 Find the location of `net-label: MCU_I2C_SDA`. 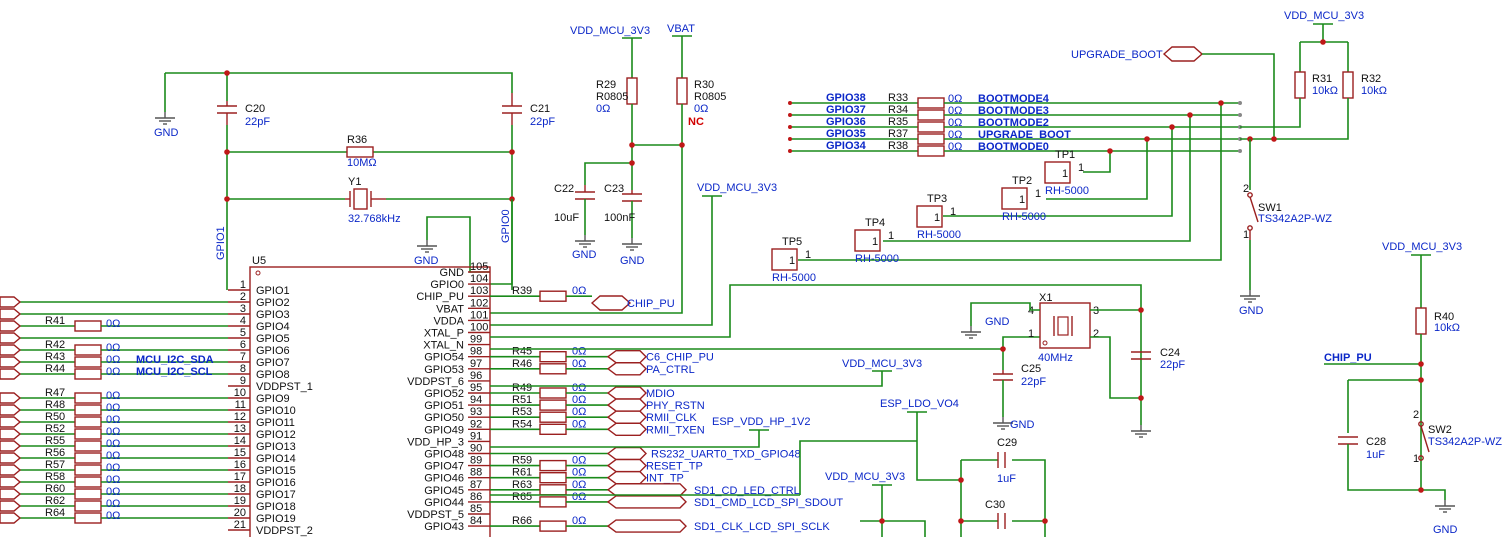

net-label: MCU_I2C_SDA is located at coordinates (175, 360).